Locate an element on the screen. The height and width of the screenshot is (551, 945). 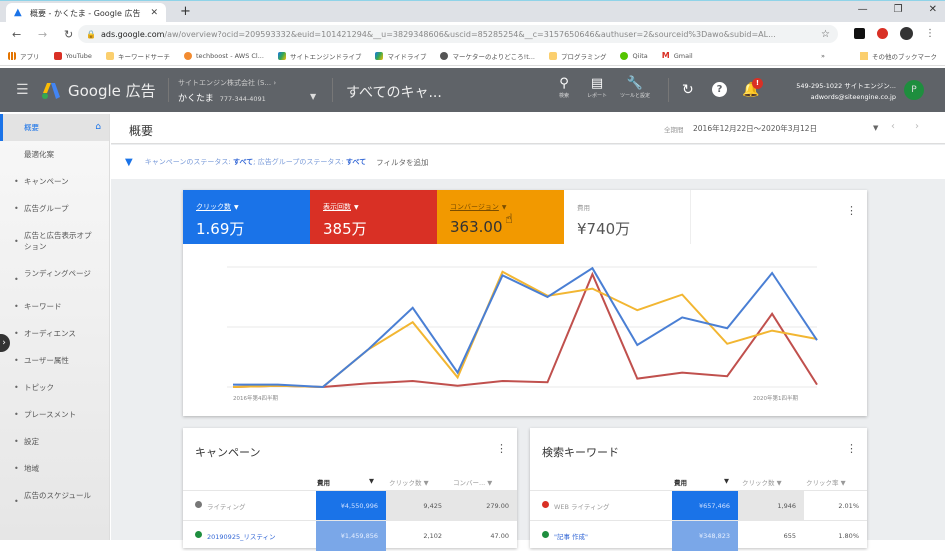
sidebar-item-label: 広告のスケジュール is located at coordinates (57, 495).